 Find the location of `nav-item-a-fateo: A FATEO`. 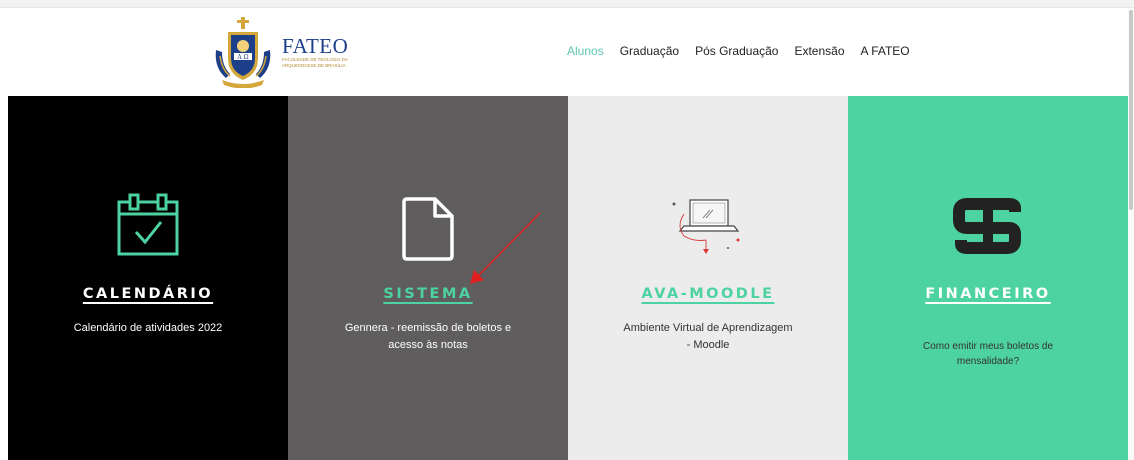

nav-item-a-fateo: A FATEO is located at coordinates (885, 51).